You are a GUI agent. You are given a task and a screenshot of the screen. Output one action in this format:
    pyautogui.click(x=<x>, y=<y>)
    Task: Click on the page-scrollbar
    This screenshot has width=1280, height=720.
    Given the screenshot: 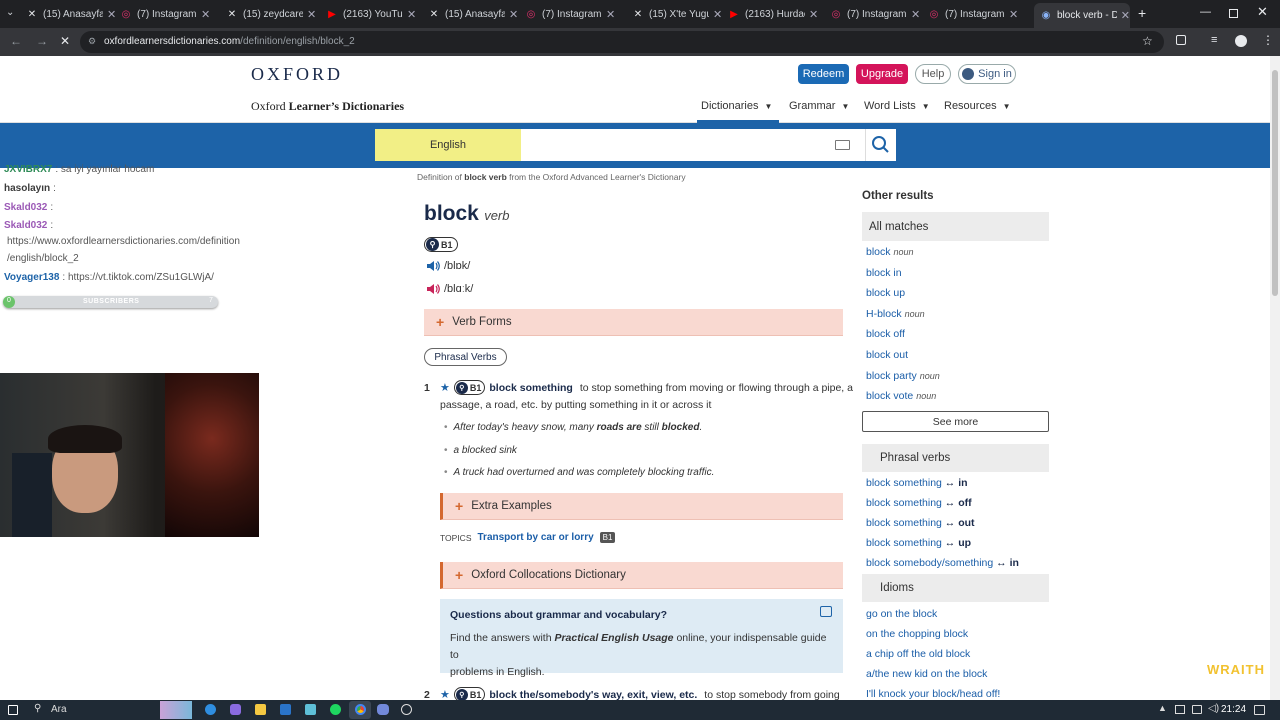 What is the action you would take?
    pyautogui.click(x=1275, y=378)
    